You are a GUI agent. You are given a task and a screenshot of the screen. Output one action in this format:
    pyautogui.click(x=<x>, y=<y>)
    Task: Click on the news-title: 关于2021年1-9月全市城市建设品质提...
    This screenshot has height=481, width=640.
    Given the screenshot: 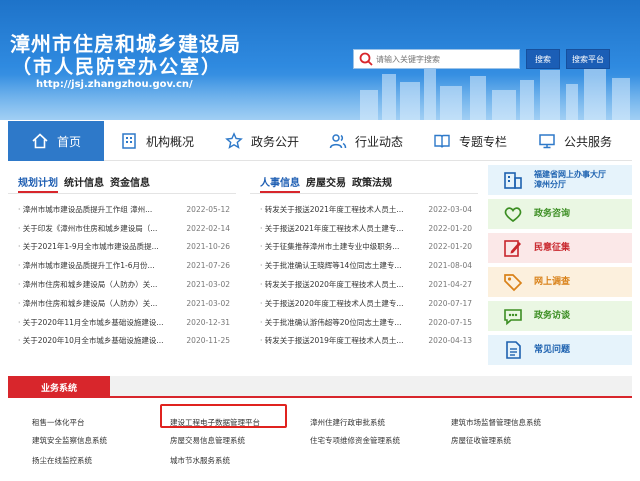 What is the action you would take?
    pyautogui.click(x=98, y=246)
    